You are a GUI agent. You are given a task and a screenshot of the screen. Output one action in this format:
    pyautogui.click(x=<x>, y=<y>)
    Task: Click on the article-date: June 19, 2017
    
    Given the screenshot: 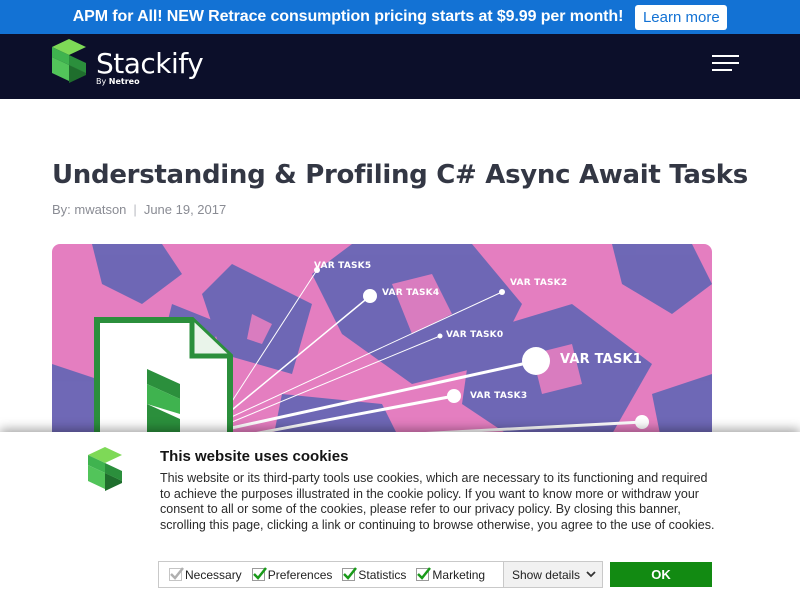 What is the action you would take?
    pyautogui.click(x=185, y=209)
    